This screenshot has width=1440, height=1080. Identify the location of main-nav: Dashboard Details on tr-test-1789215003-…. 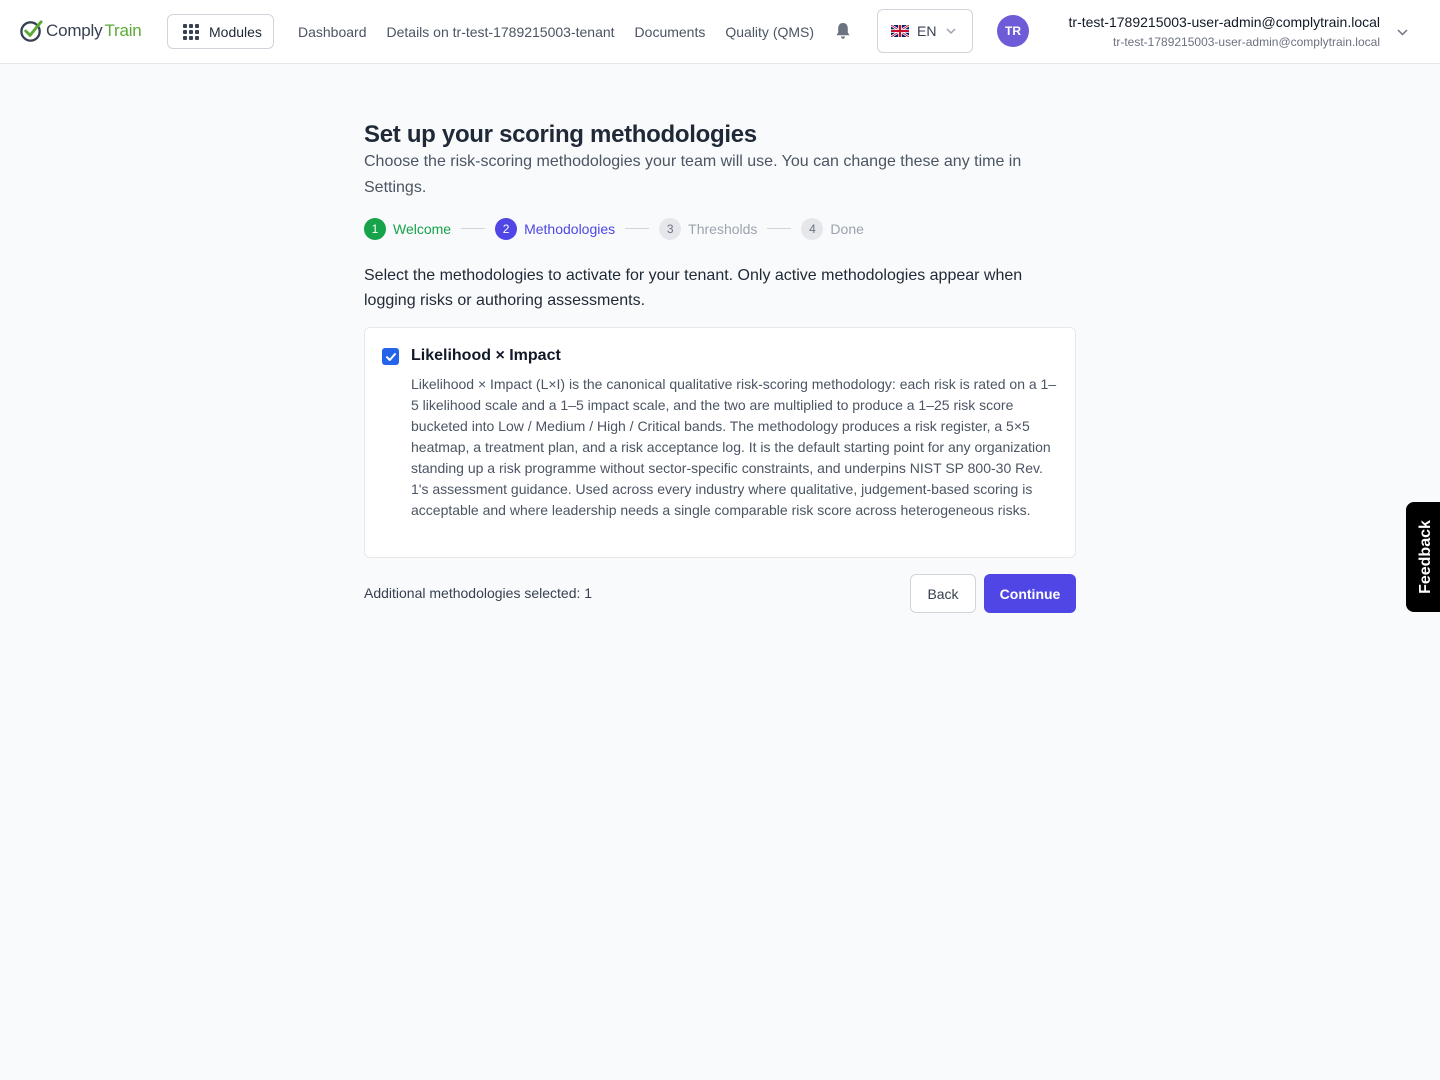
(562, 31).